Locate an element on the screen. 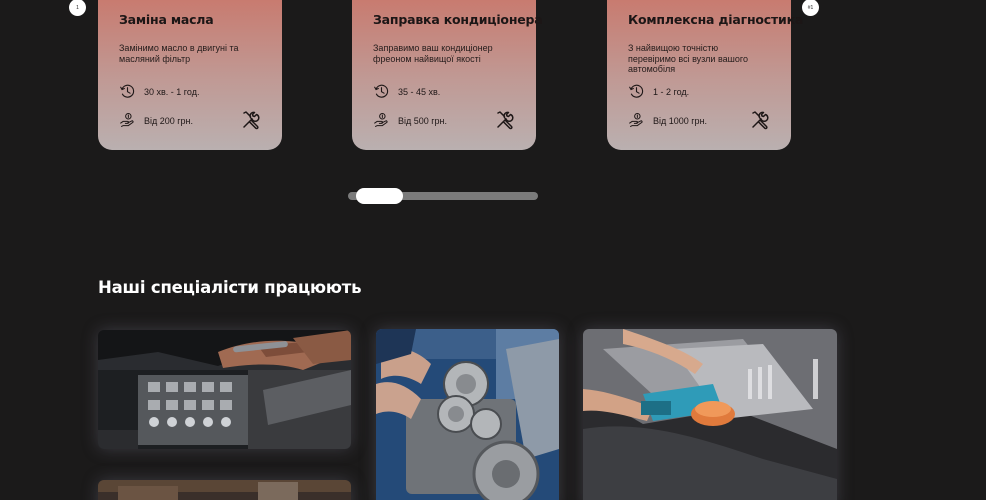  carousel-next-label: #1 is located at coordinates (810, 7).